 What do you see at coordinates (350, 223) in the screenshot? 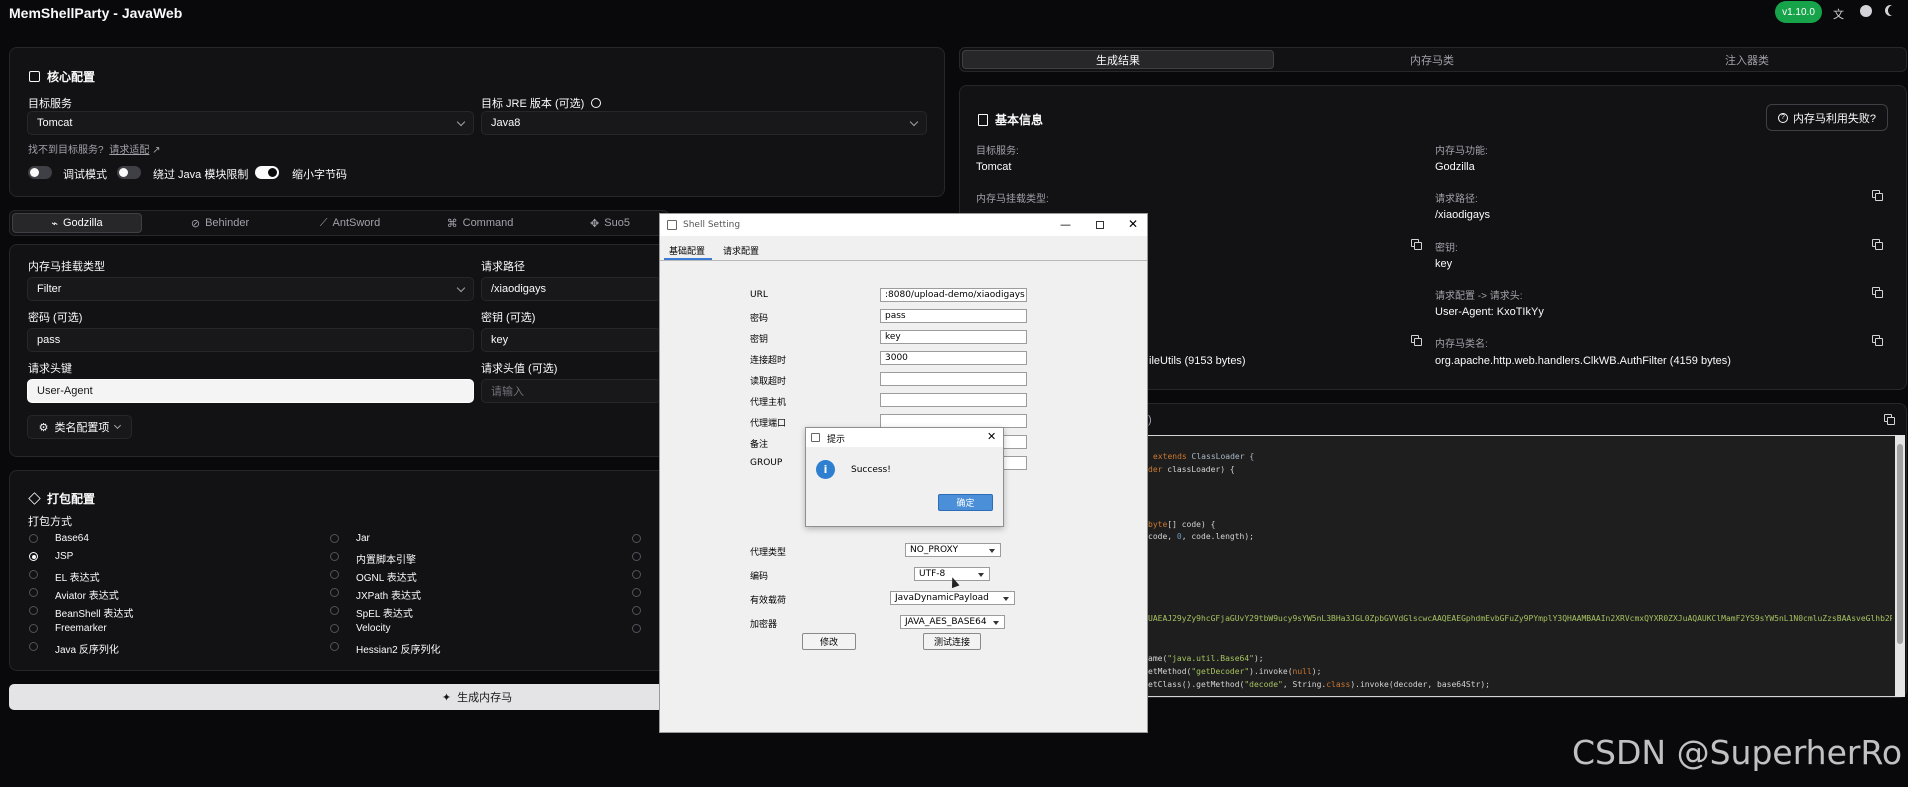
I see `tab-antsword: ⟋ AntSword` at bounding box center [350, 223].